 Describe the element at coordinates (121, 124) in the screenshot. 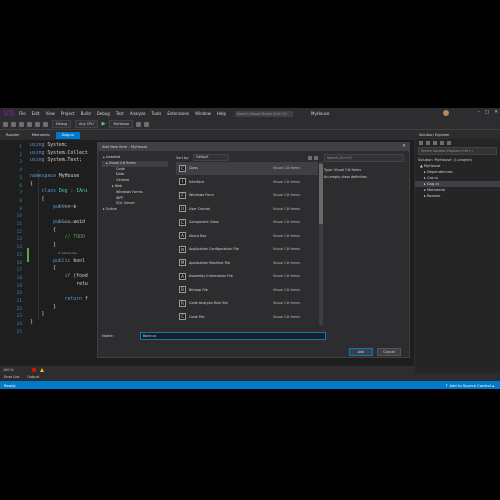

I see `start-button: MyHouse` at that location.